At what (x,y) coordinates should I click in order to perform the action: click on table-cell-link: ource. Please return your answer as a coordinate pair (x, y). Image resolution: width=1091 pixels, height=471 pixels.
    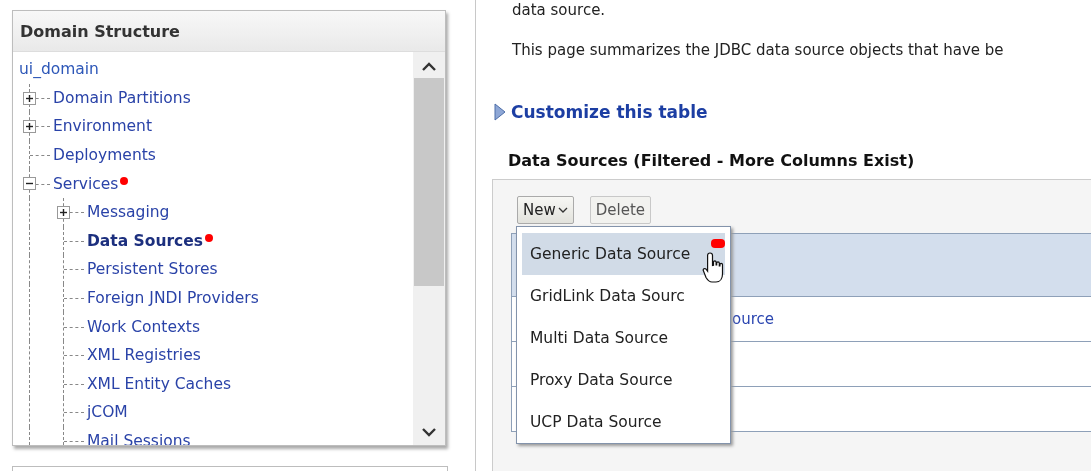
    Looking at the image, I should click on (753, 319).